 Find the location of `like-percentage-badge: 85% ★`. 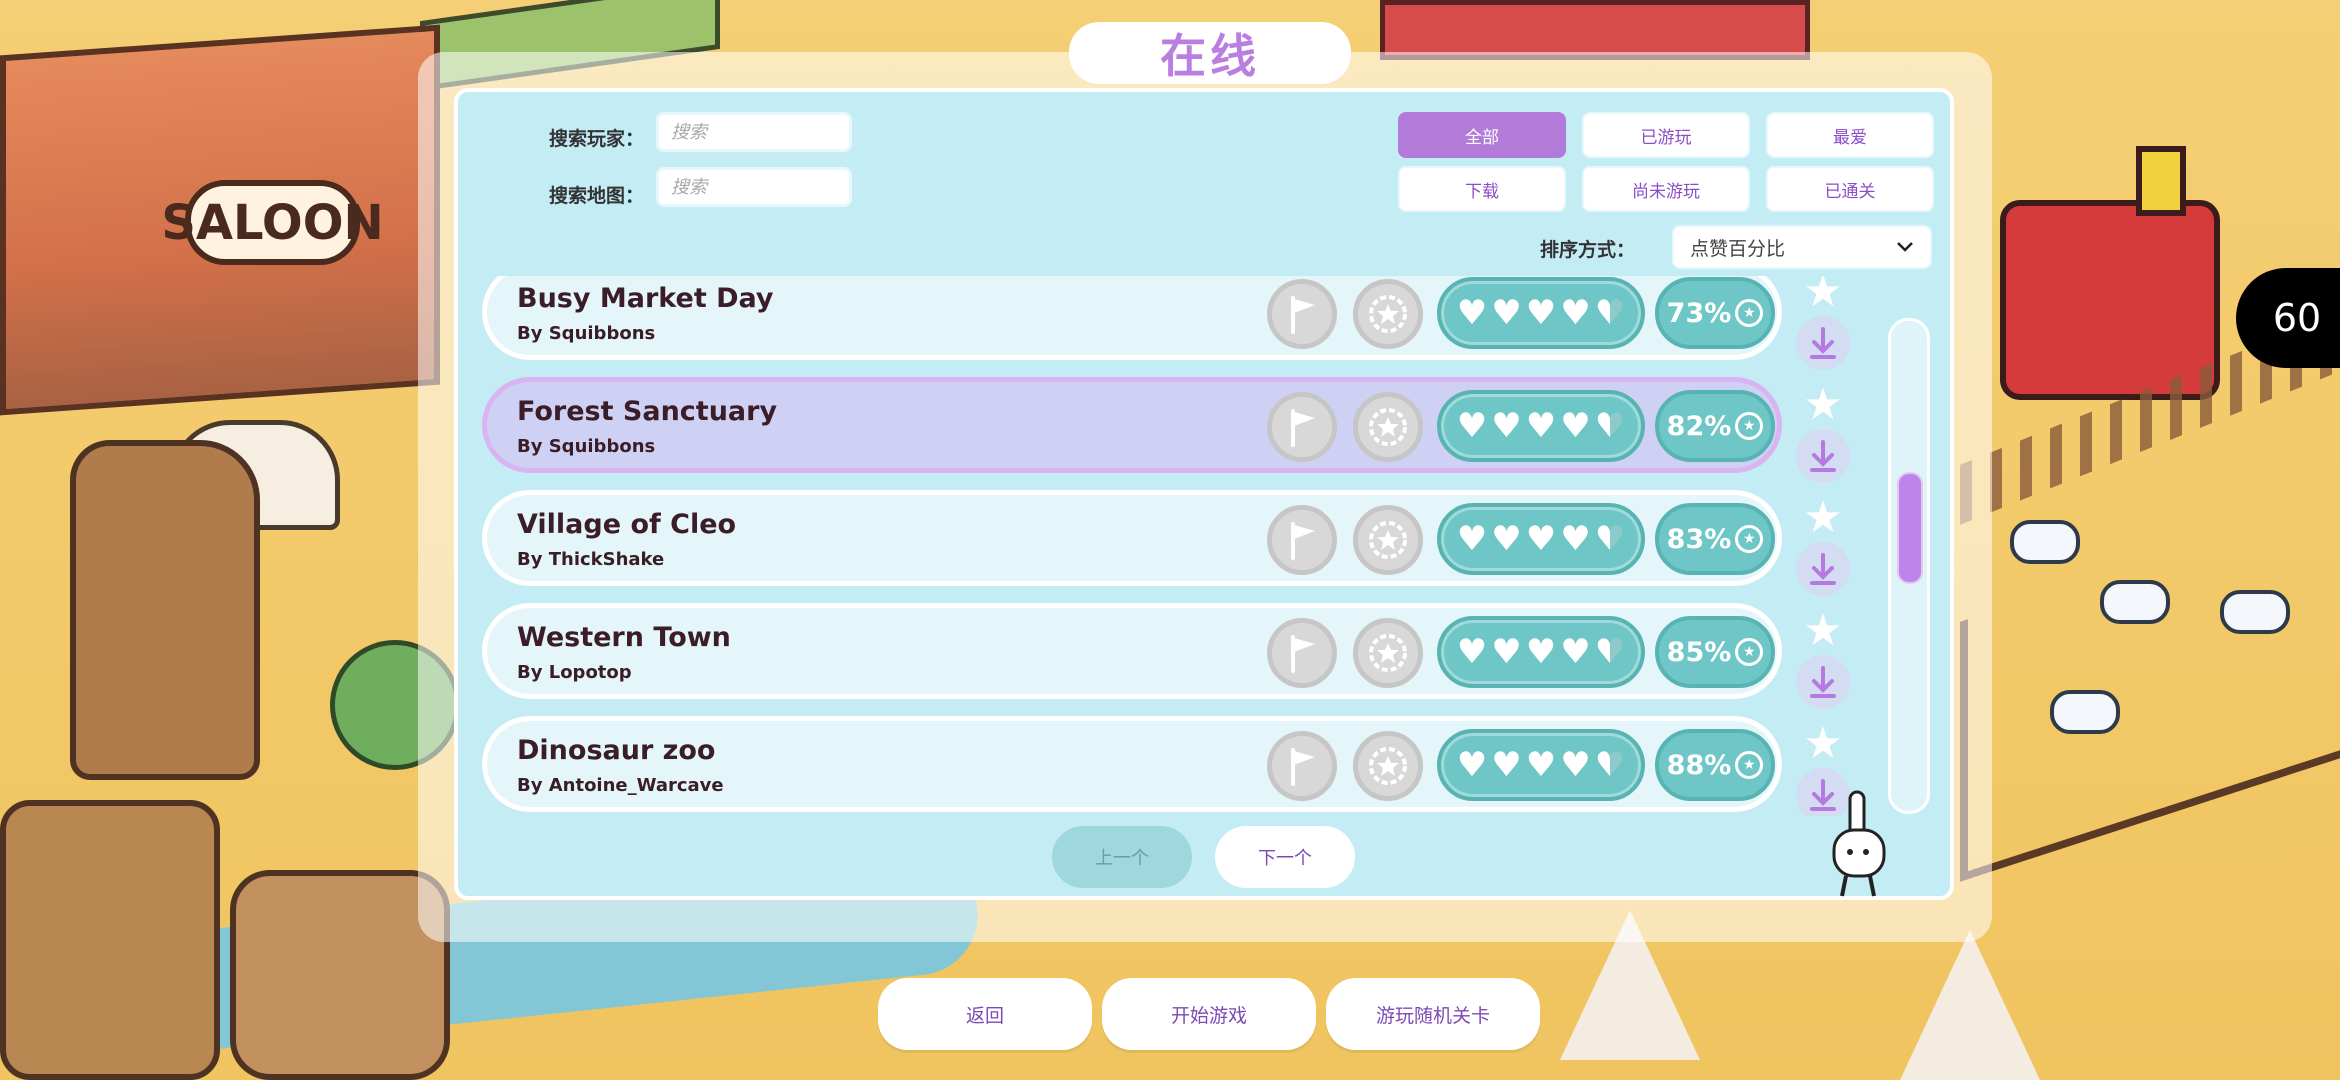

like-percentage-badge: 85% ★ is located at coordinates (1715, 652).